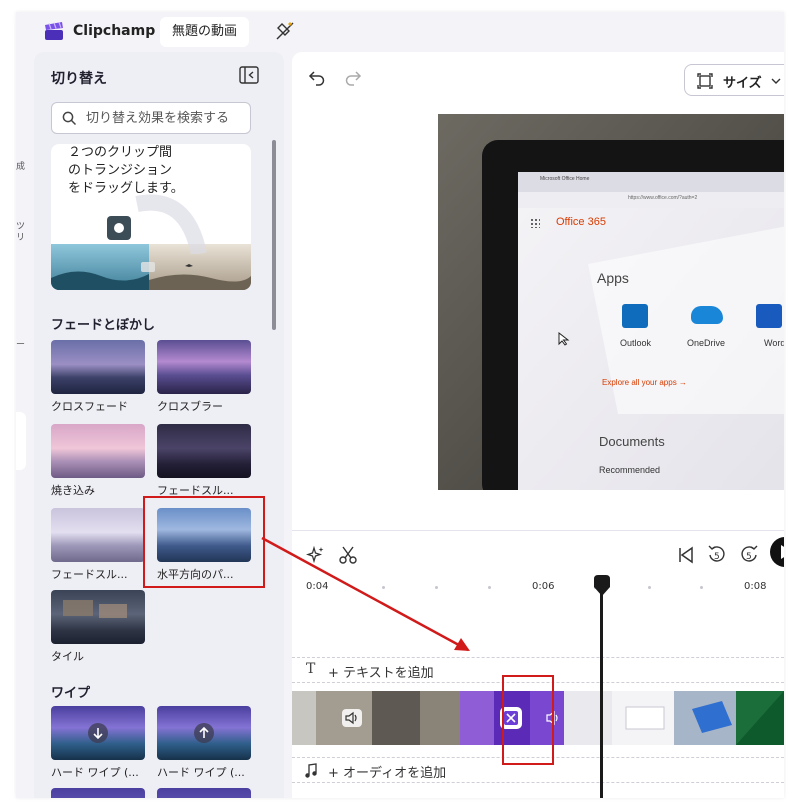  Describe the element at coordinates (613, 278) in the screenshot. I see `apps-heading: Apps` at that location.